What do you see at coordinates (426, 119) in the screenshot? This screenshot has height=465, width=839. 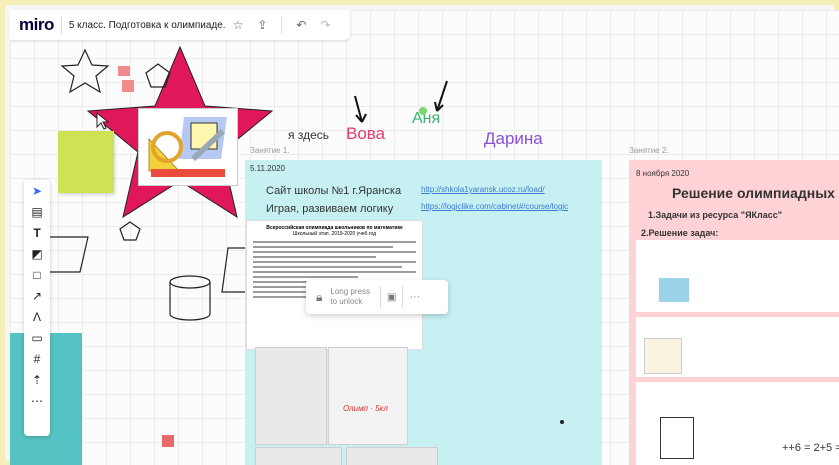 I see `anya-label: Аня` at bounding box center [426, 119].